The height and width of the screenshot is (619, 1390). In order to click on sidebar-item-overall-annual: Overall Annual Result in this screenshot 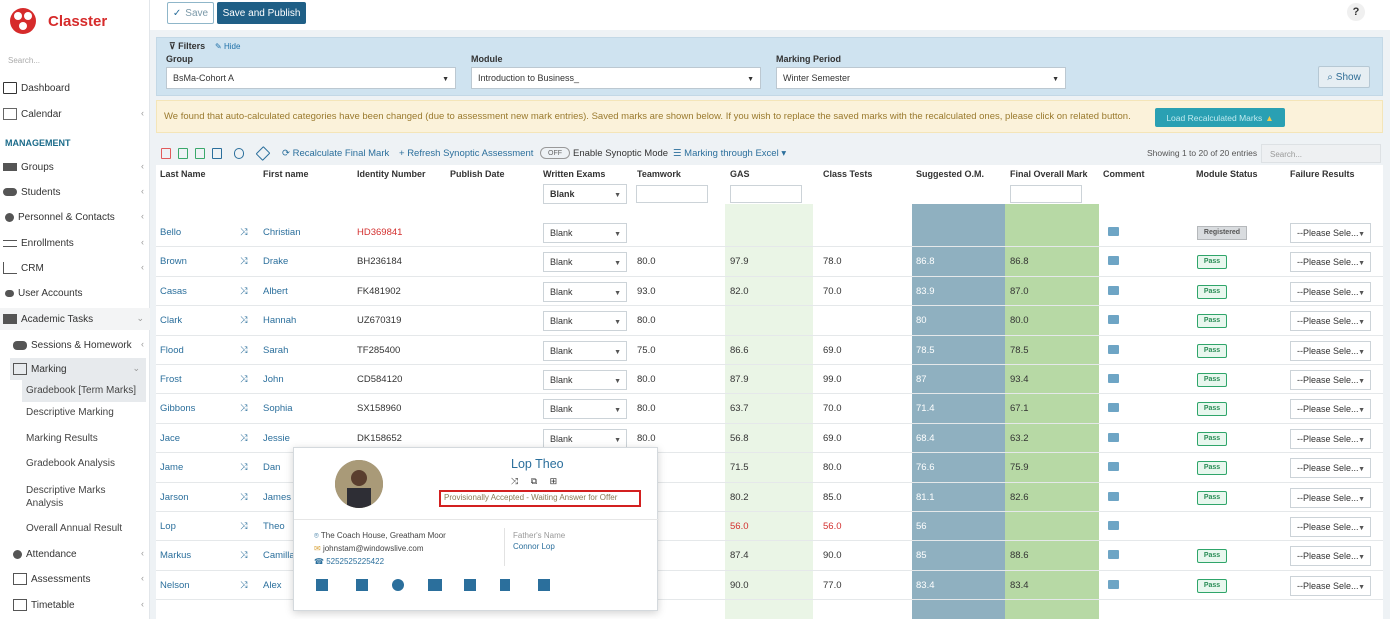, I will do `click(86, 528)`.